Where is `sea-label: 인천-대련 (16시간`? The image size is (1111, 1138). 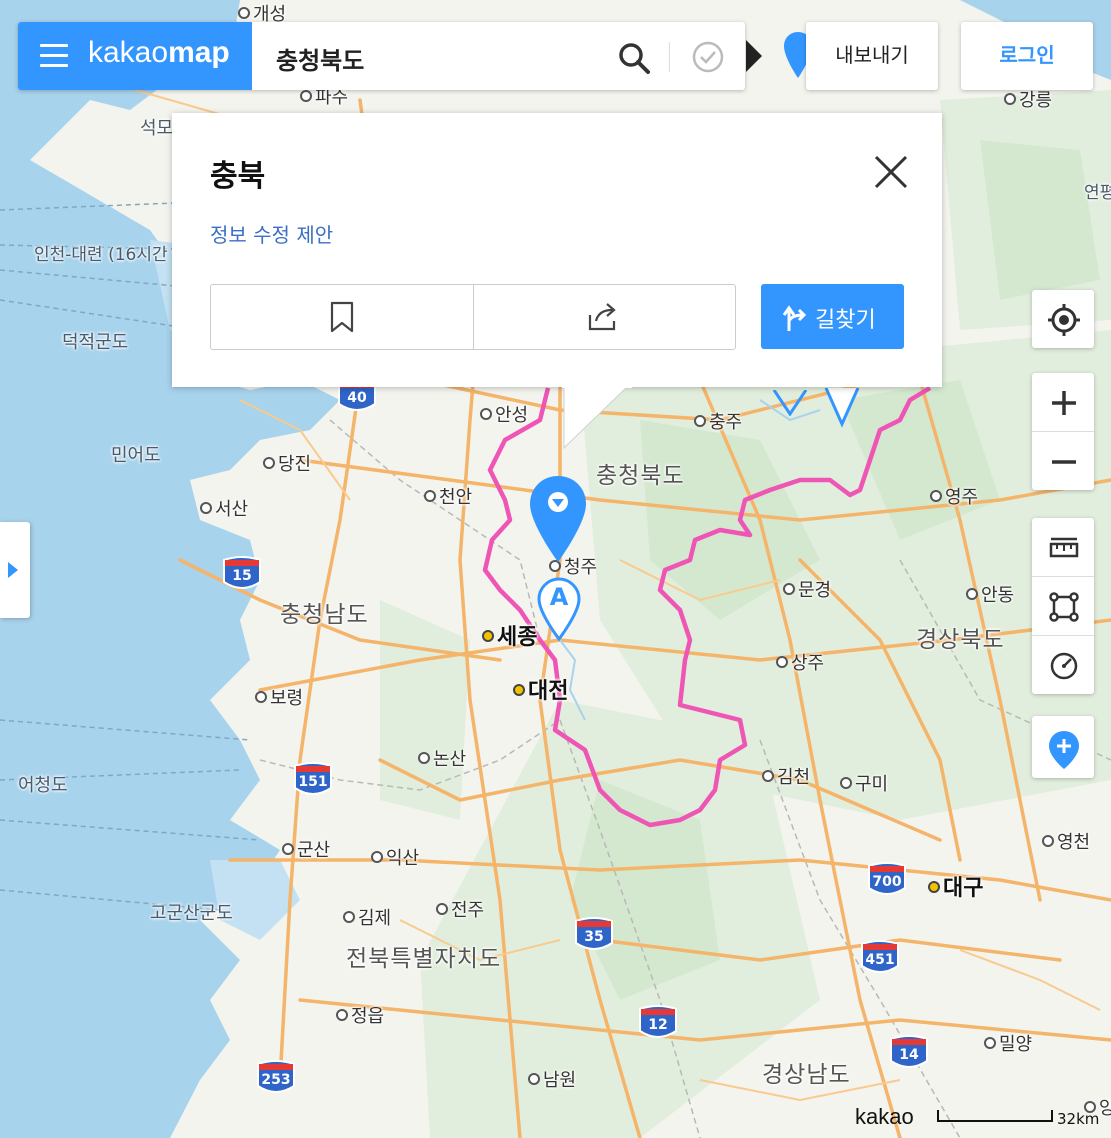
sea-label: 인천-대련 (16시간 is located at coordinates (101, 255).